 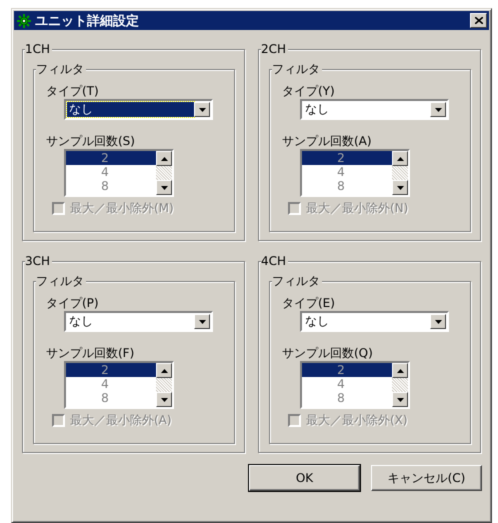 I want to click on field-label: タイプ(Y), so click(x=309, y=91).